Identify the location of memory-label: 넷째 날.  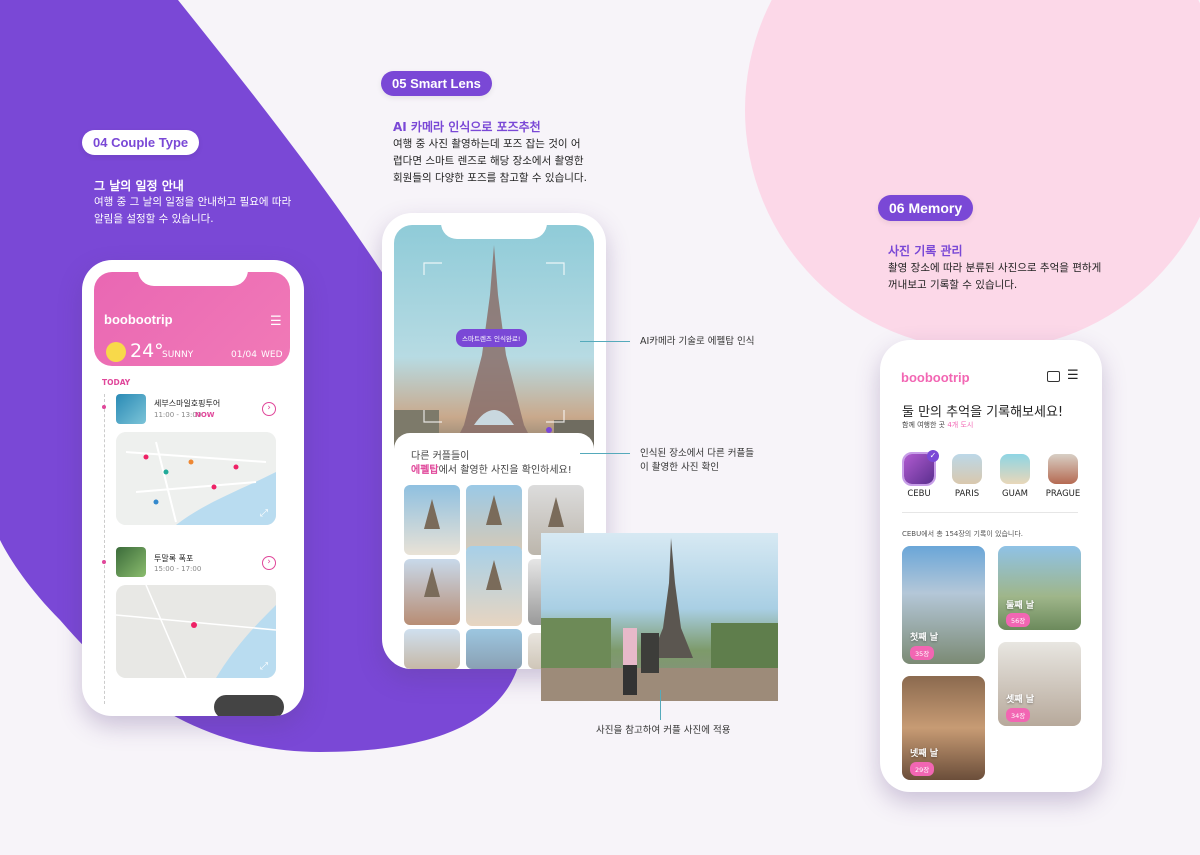
(924, 754).